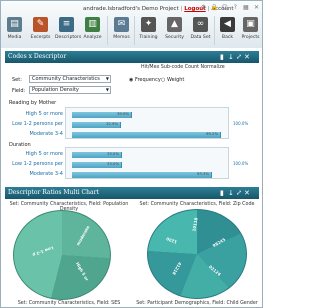 This screenshot has height=308, width=320. I want to click on pie-chart-density: moderate High 5 or Low 1-2 p, so click(62, 255).